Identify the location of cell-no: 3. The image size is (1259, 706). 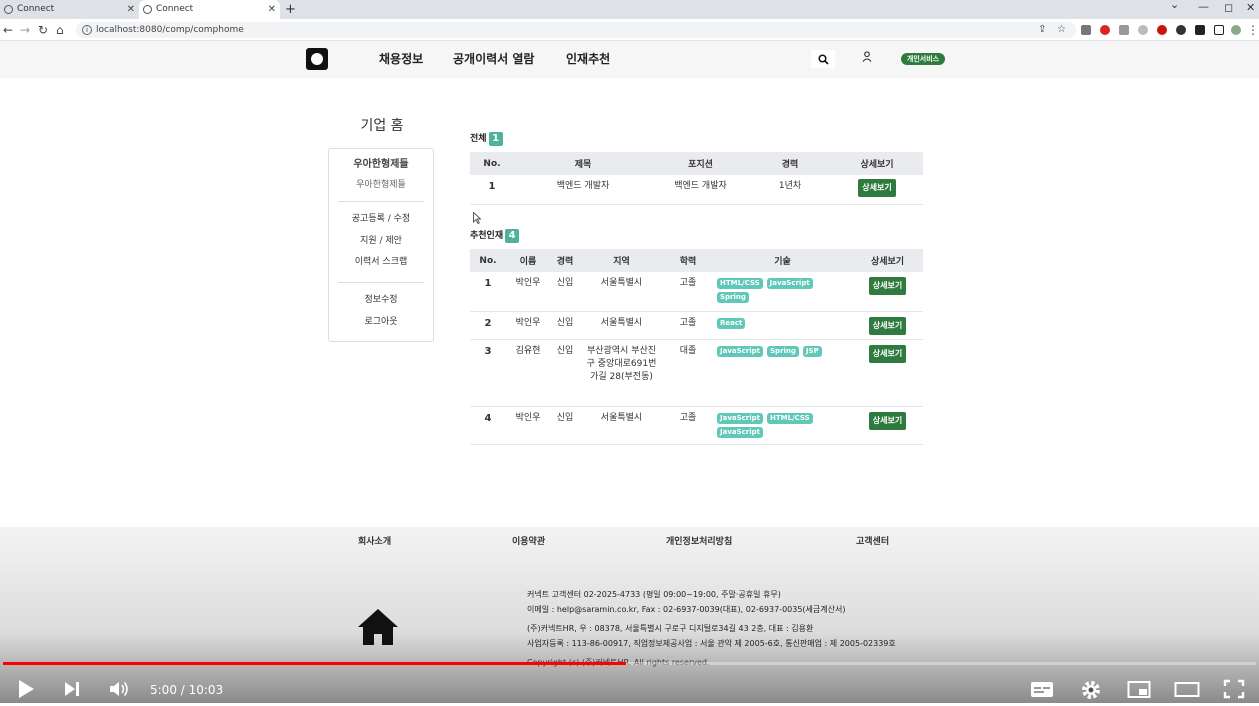
(488, 373).